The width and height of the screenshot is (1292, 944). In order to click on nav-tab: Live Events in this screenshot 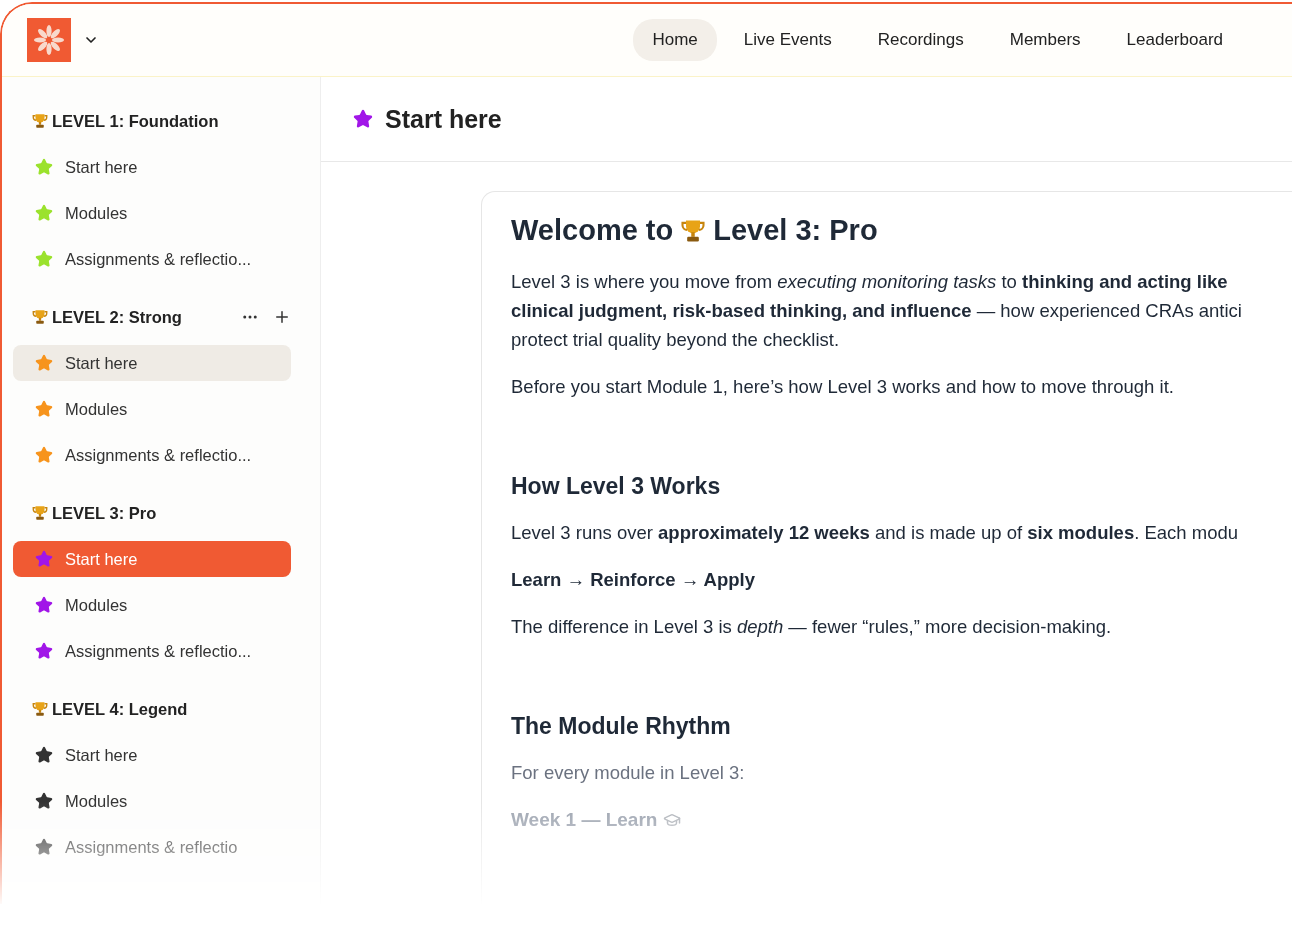, I will do `click(787, 40)`.